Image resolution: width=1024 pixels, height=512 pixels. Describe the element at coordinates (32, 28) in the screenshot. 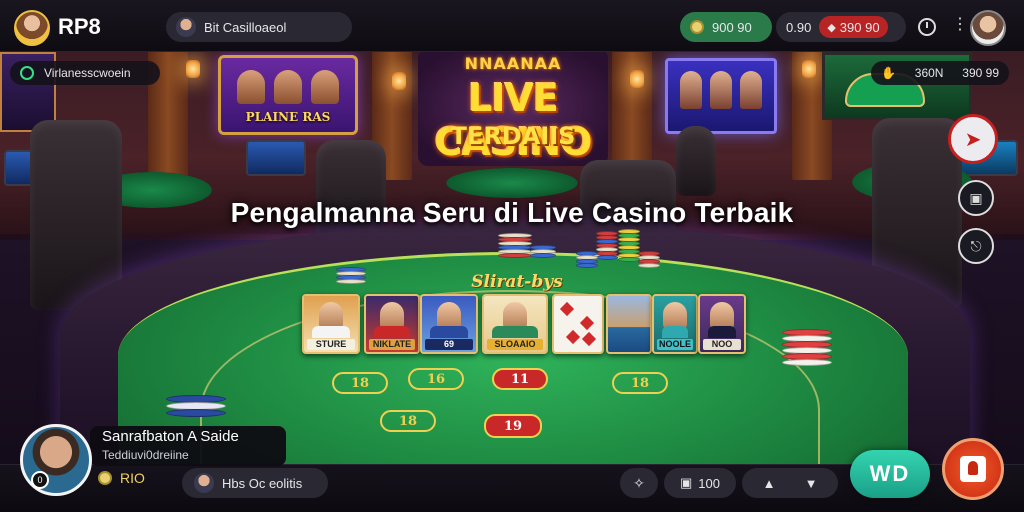

I see `brand-logo` at that location.